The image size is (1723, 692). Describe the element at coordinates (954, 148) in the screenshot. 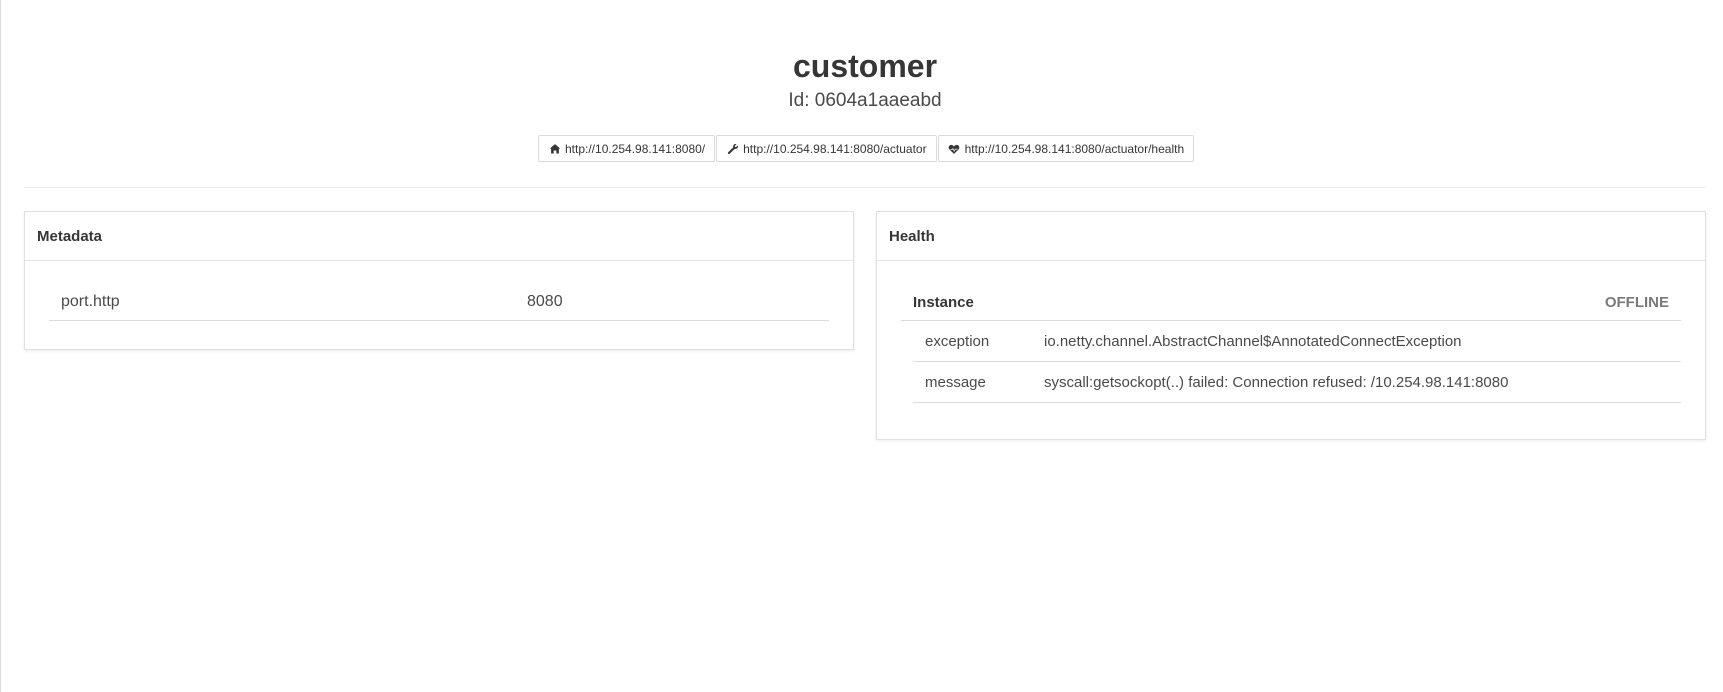

I see `heartbeat-icon` at that location.